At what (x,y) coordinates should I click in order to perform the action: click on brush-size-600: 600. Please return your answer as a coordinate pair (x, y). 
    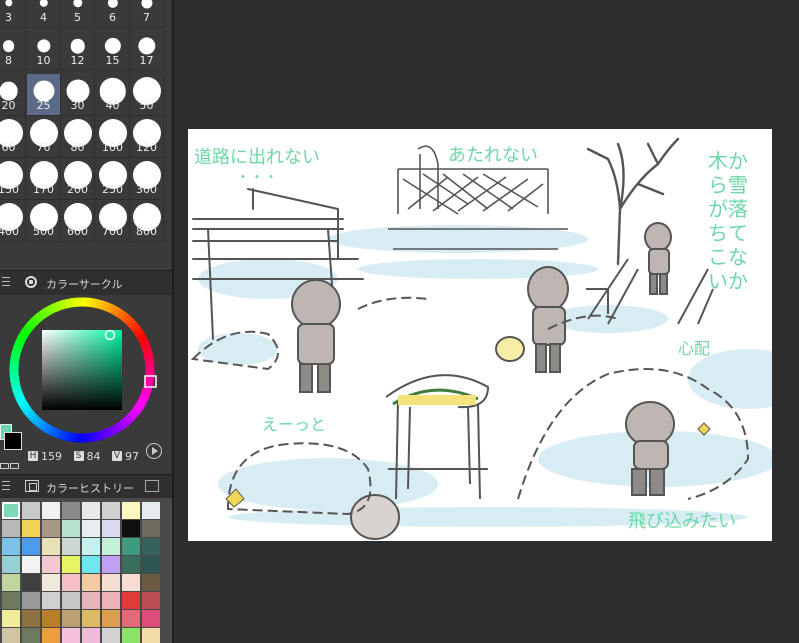
    Looking at the image, I should click on (78, 221).